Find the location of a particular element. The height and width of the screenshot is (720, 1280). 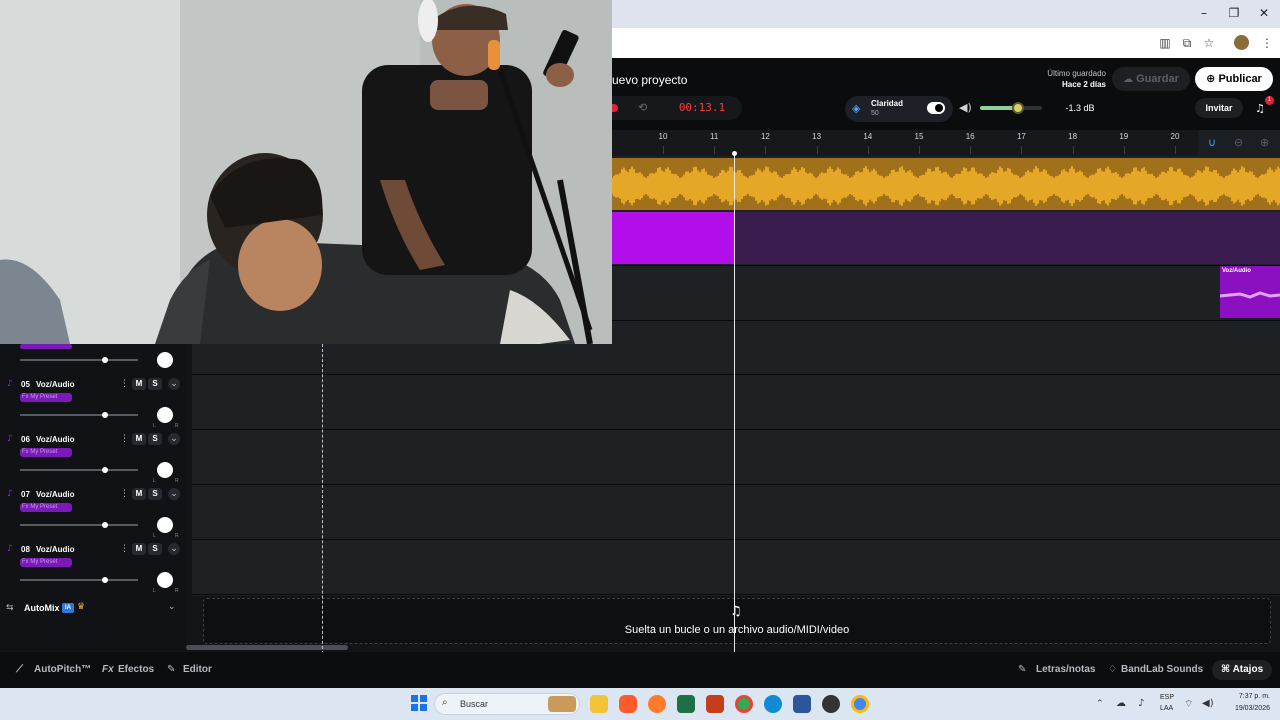

loop-icon: ⟲ is located at coordinates (642, 107).